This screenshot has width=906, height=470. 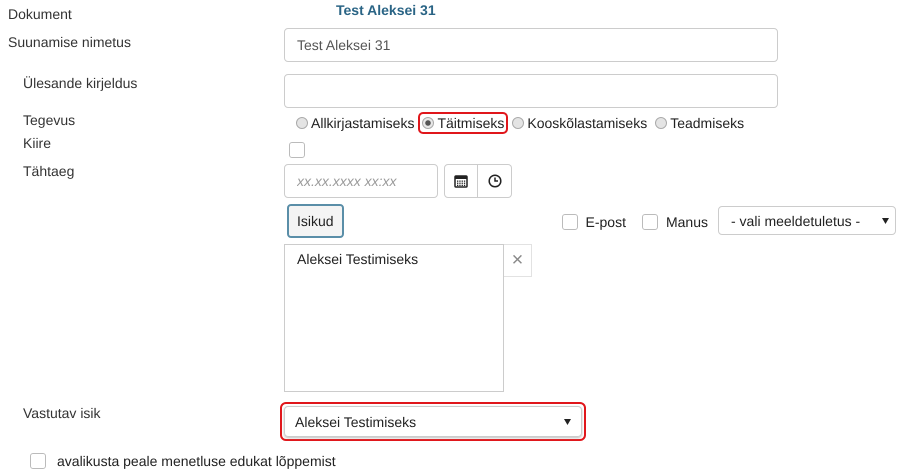 What do you see at coordinates (315, 221) in the screenshot?
I see `persons-button: Isikud` at bounding box center [315, 221].